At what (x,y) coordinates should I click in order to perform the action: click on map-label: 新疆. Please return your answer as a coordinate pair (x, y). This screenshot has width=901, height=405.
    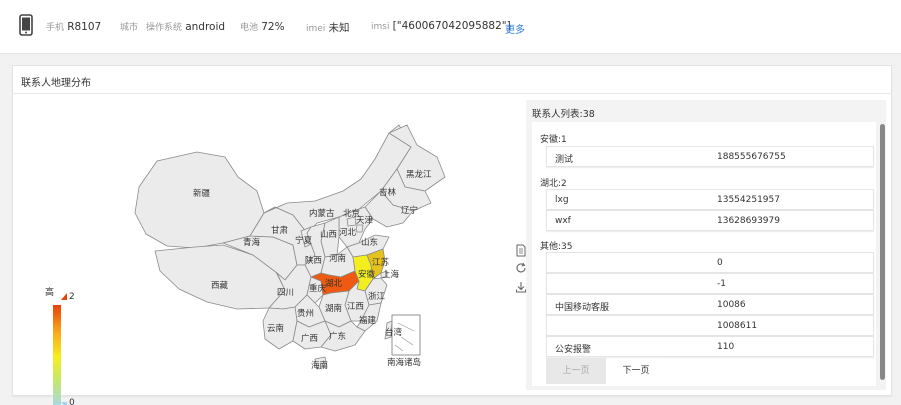
    Looking at the image, I should click on (202, 193).